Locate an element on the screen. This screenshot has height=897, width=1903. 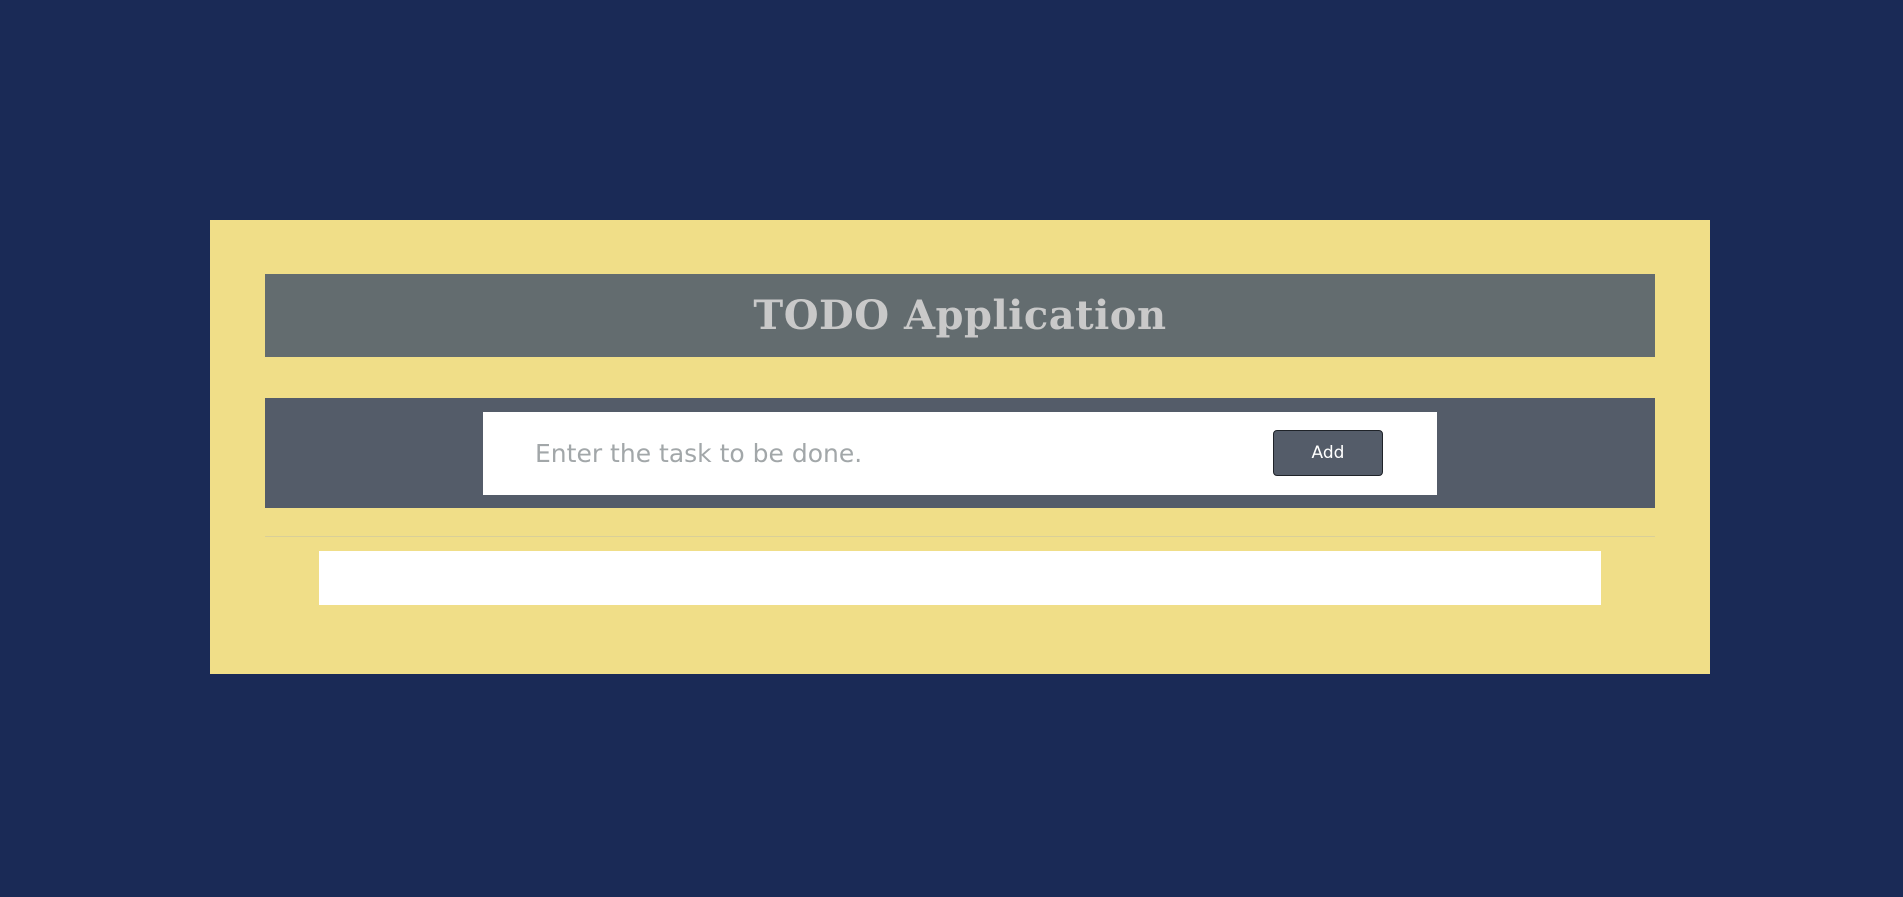
task-input-bar: Add is located at coordinates (960, 453).